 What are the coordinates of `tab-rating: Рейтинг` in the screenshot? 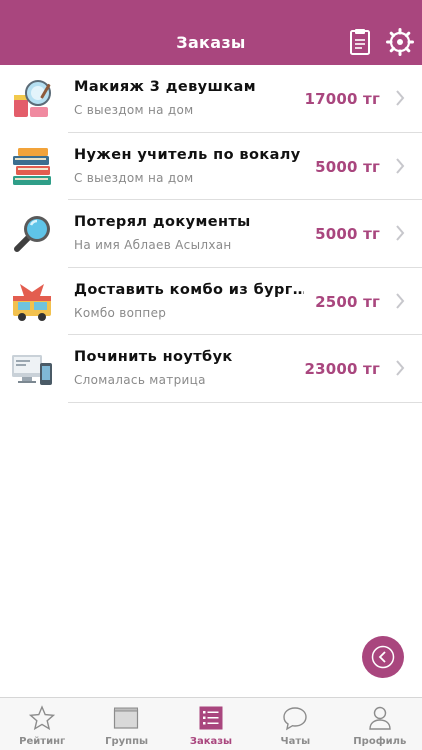 It's located at (42, 724).